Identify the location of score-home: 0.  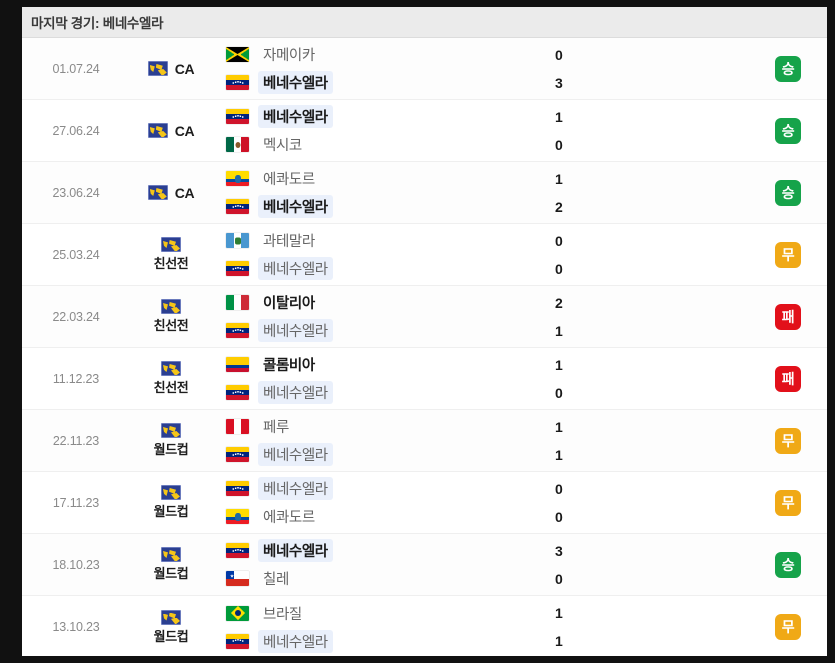
(559, 240).